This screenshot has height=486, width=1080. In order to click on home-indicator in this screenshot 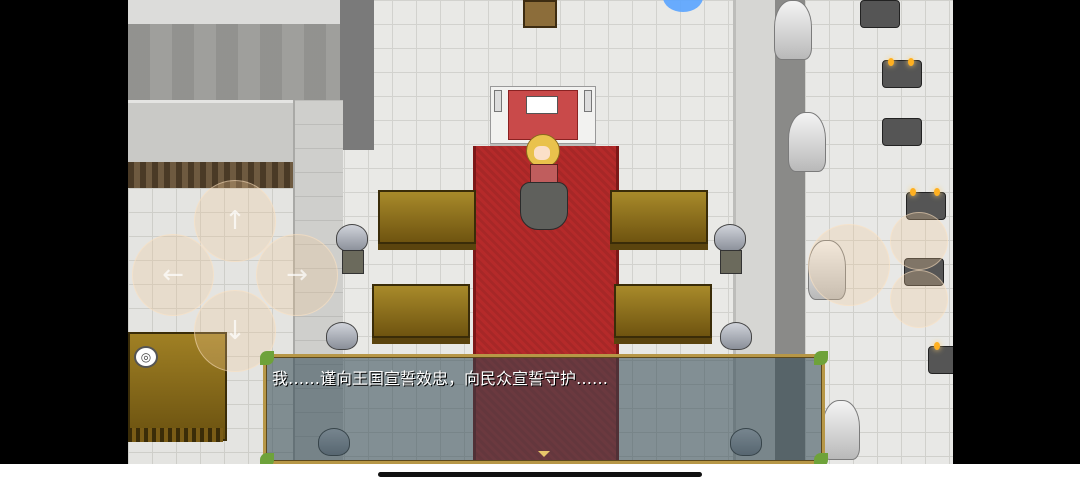, I will do `click(540, 474)`.